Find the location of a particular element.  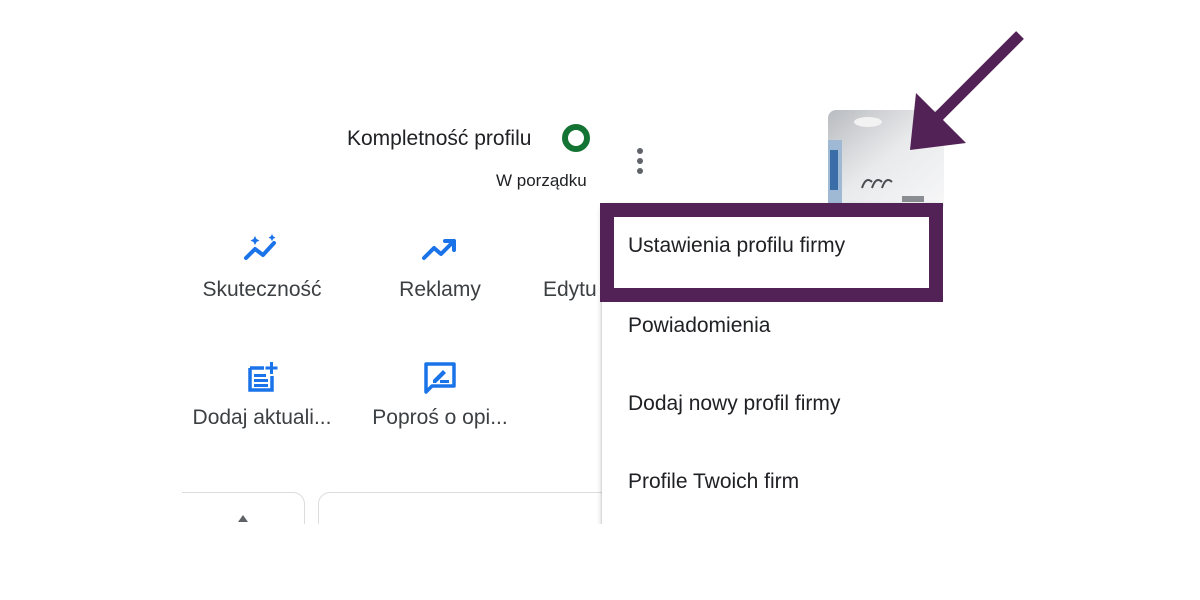

performance-sparkle-icon is located at coordinates (260, 247).